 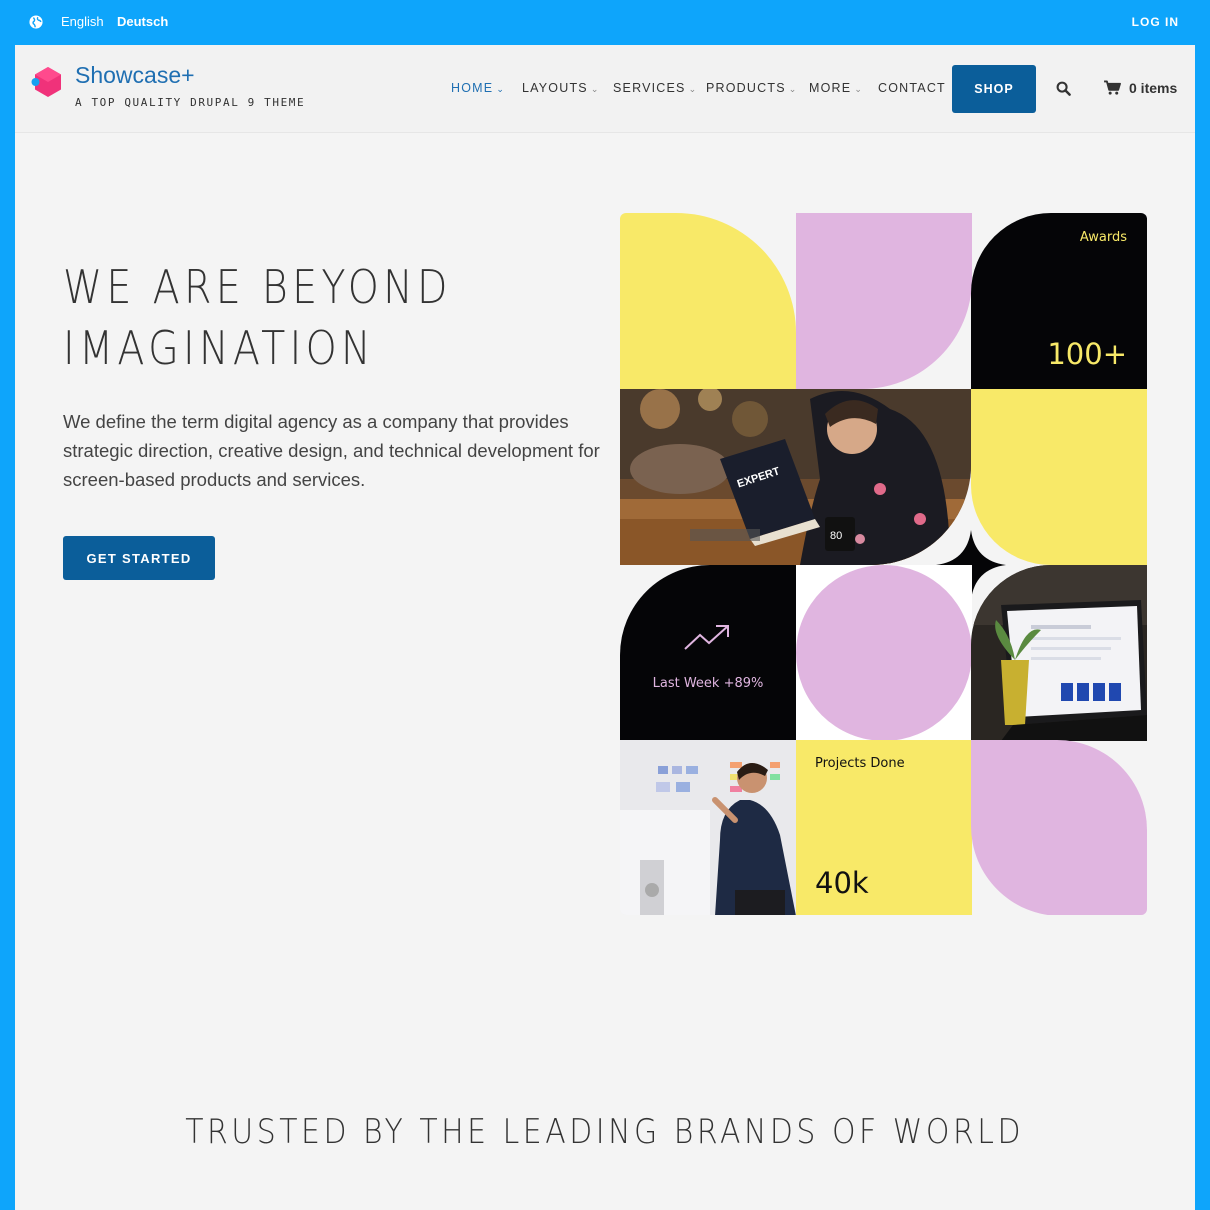 What do you see at coordinates (1063, 88) in the screenshot?
I see `search-icon` at bounding box center [1063, 88].